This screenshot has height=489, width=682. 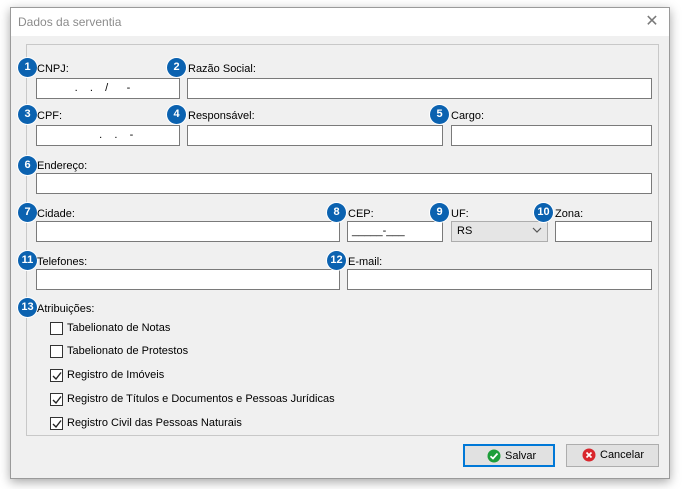 I want to click on checkbox-label: Tabelionato de Protestos, so click(x=128, y=351).